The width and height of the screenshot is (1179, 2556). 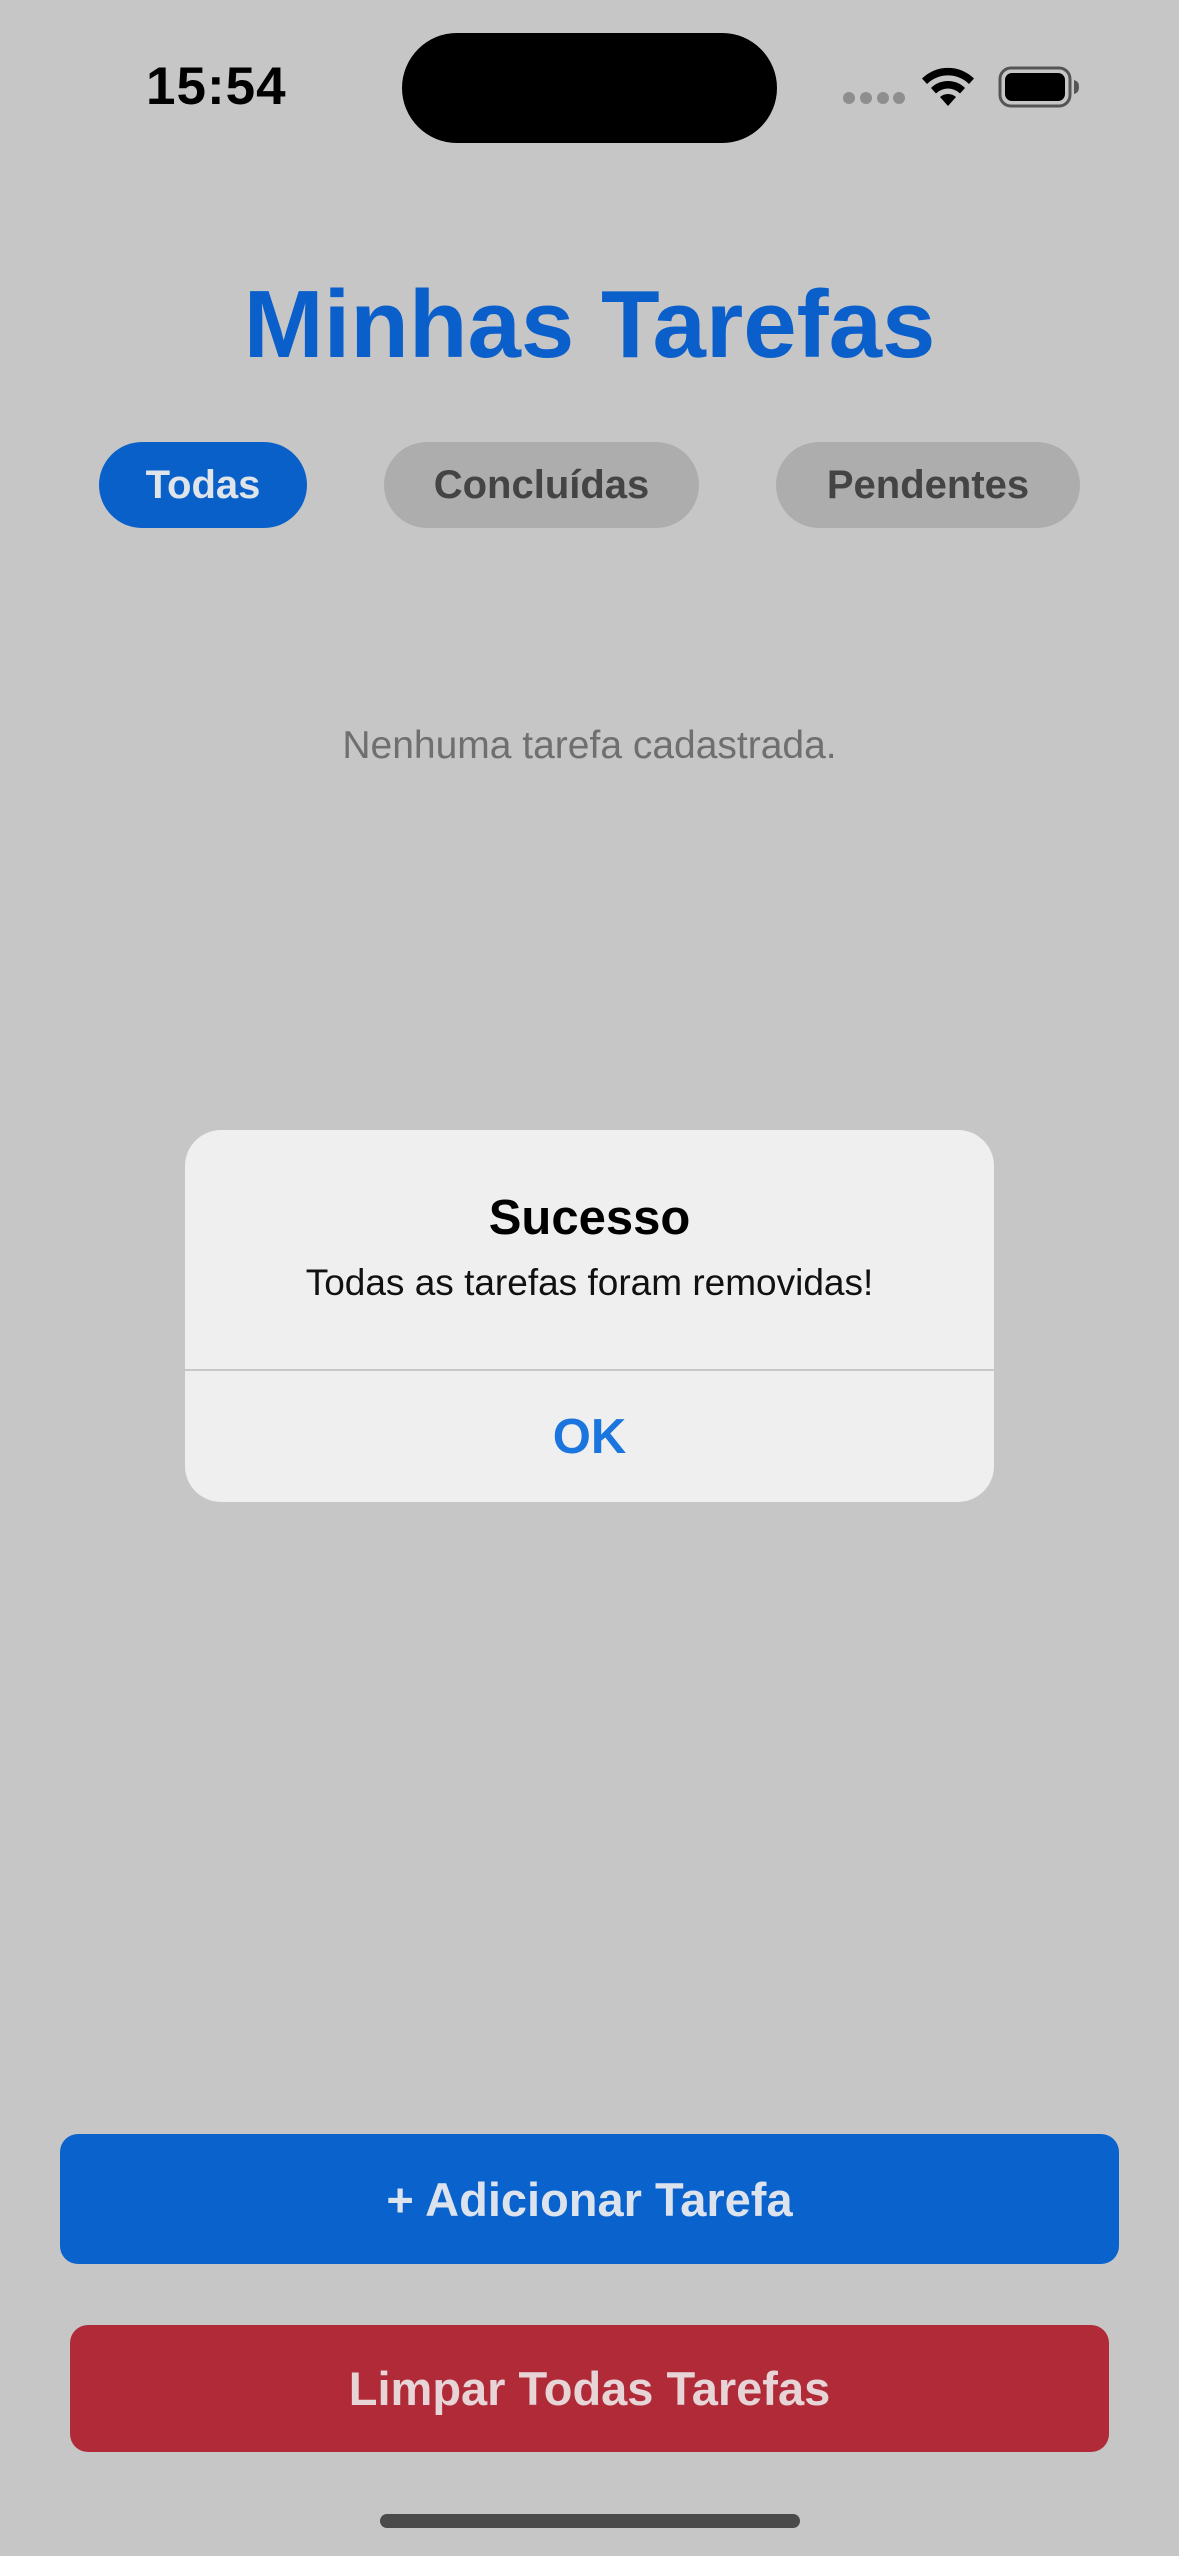 I want to click on page-title: Minhas Tarefas, so click(x=589, y=324).